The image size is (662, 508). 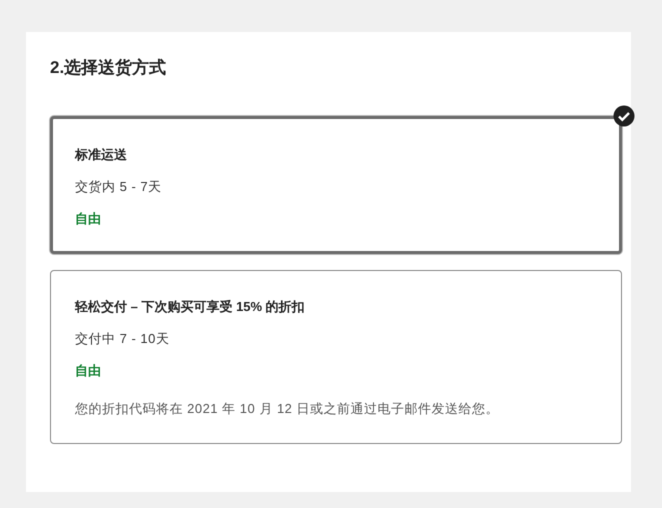 I want to click on delivery-time: 交货内 5 - 7天, so click(x=119, y=187).